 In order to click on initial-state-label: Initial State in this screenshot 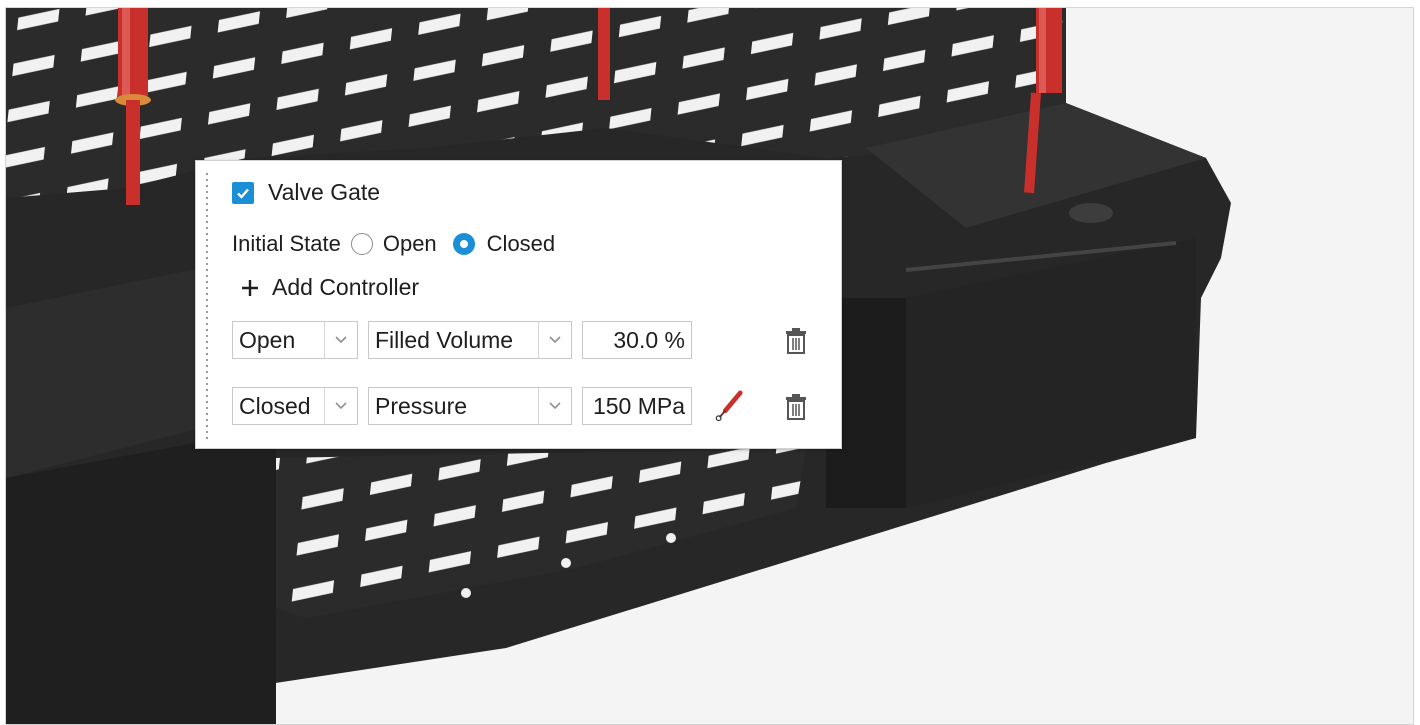, I will do `click(286, 243)`.